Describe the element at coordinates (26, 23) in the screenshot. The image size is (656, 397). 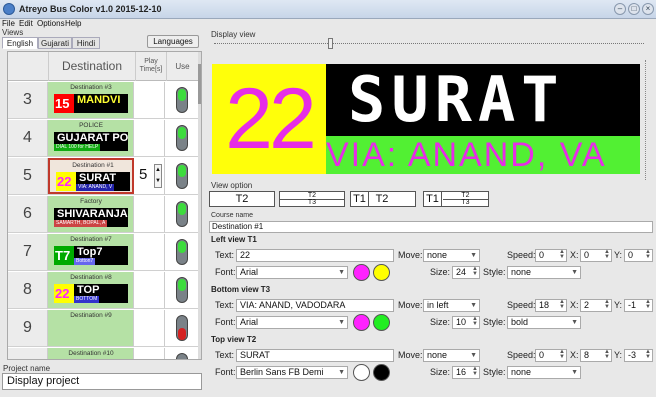
I see `menu-edit: Edit` at that location.